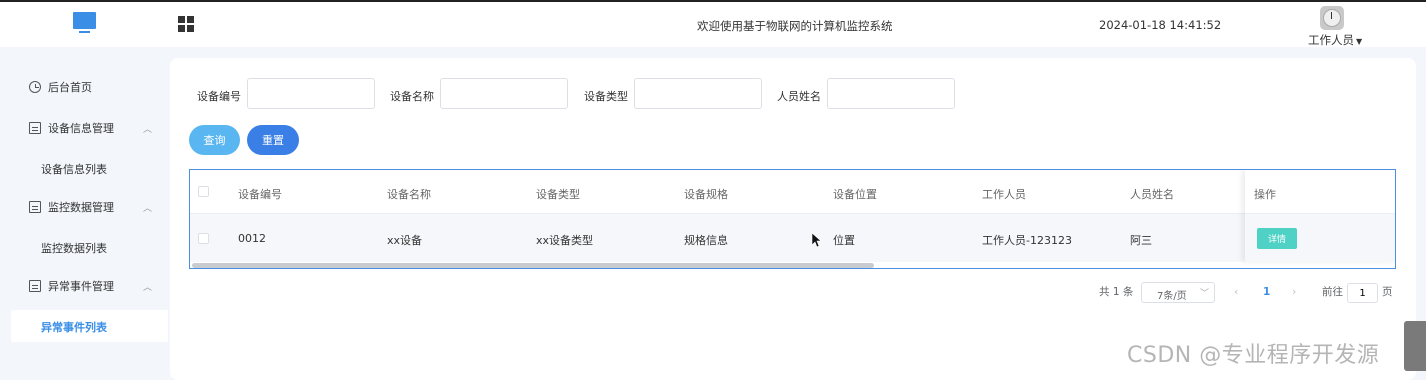  I want to click on select-all-checkbox, so click(203, 191).